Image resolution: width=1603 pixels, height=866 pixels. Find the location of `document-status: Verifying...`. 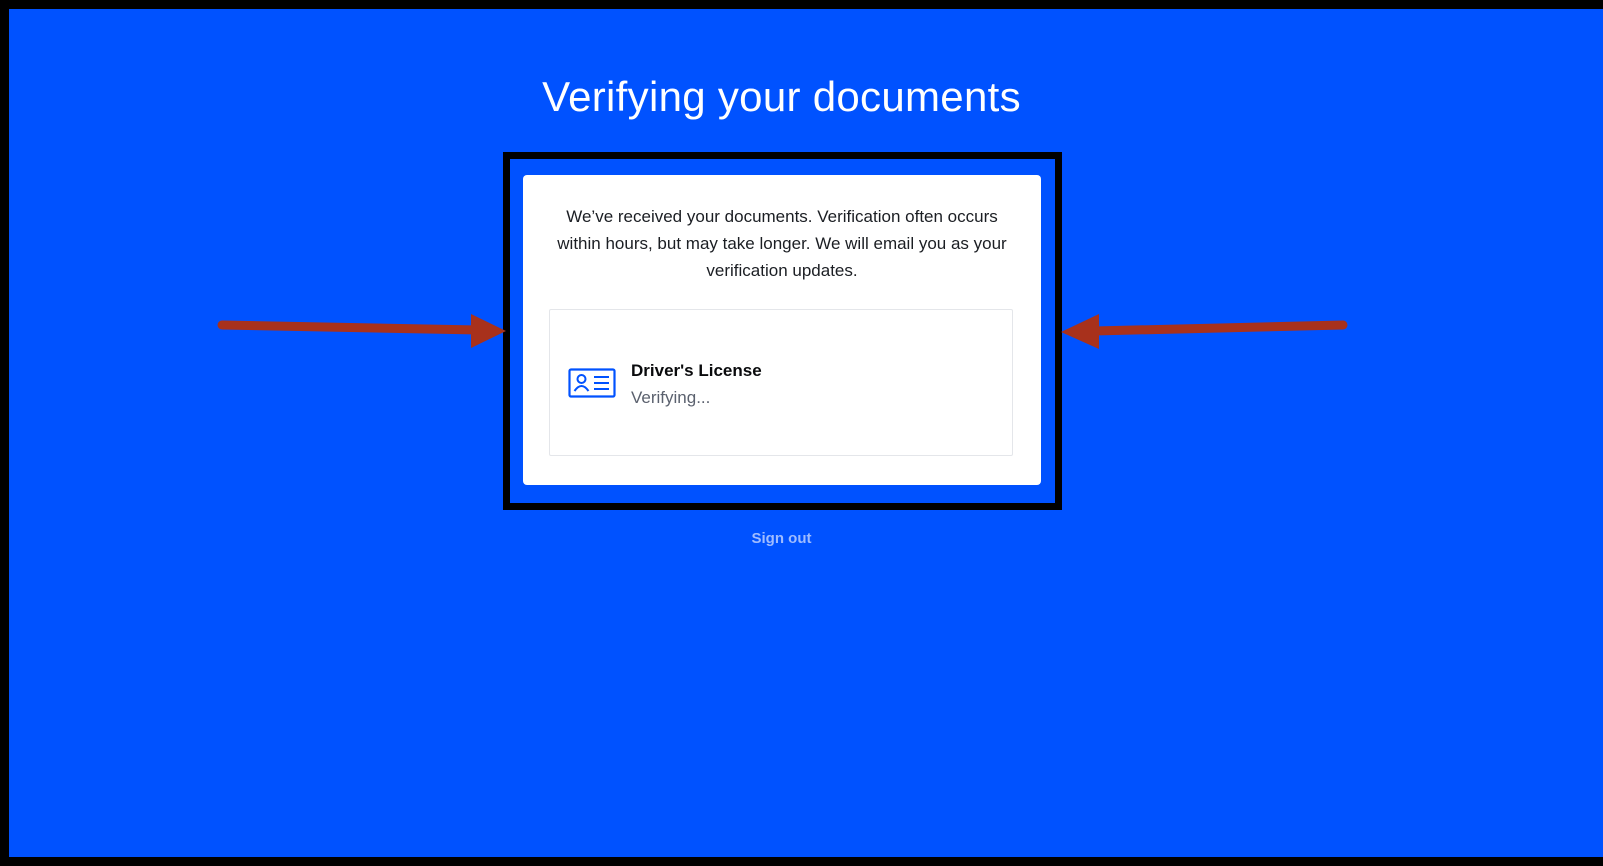

document-status: Verifying... is located at coordinates (671, 397).